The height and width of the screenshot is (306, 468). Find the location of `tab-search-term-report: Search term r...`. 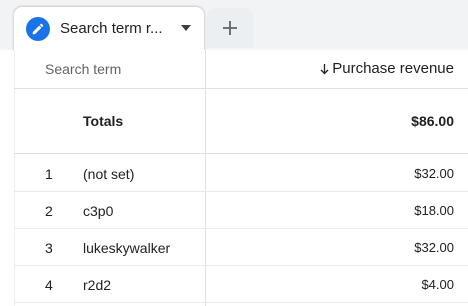

tab-search-term-report: Search term r... is located at coordinates (109, 29).